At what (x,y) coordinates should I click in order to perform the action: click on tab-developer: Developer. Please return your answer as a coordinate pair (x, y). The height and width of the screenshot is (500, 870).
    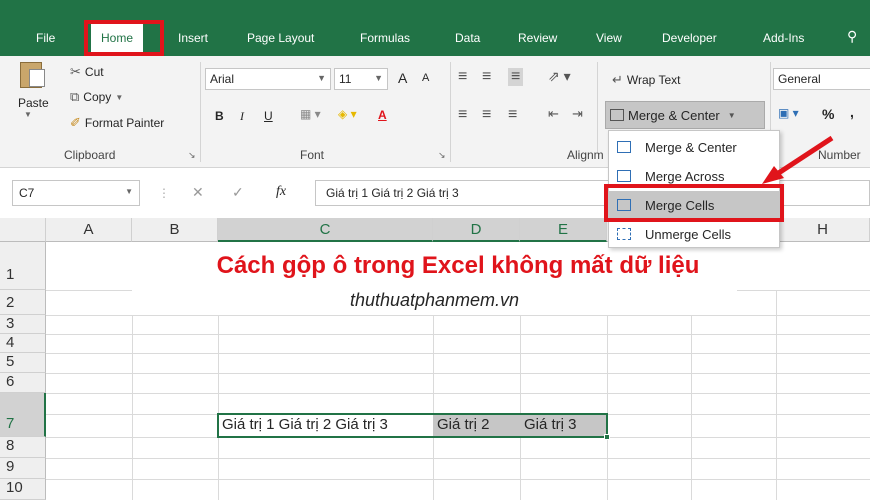
    Looking at the image, I should click on (689, 38).